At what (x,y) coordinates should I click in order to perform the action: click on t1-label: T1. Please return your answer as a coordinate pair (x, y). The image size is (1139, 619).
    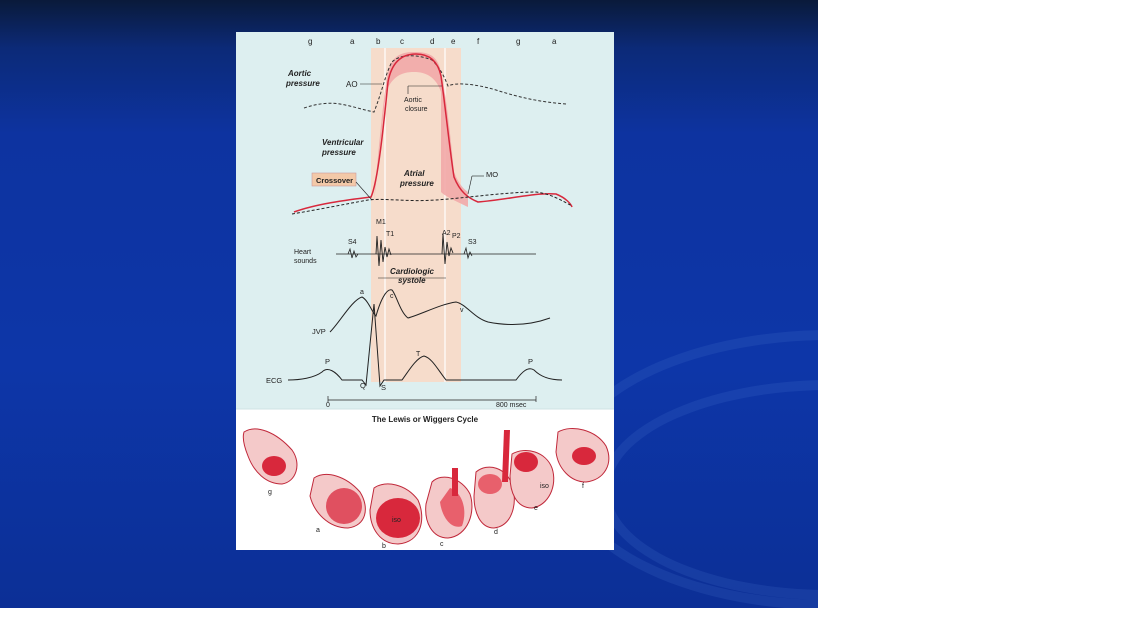
    Looking at the image, I should click on (390, 234).